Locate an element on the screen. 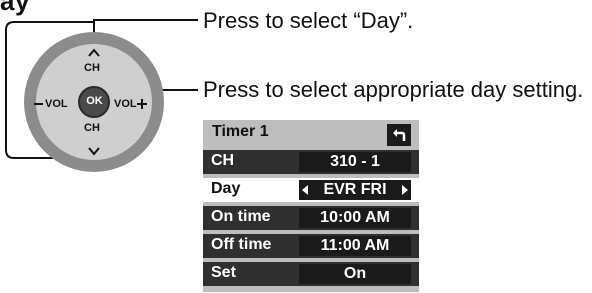  row-label: On time is located at coordinates (241, 216).